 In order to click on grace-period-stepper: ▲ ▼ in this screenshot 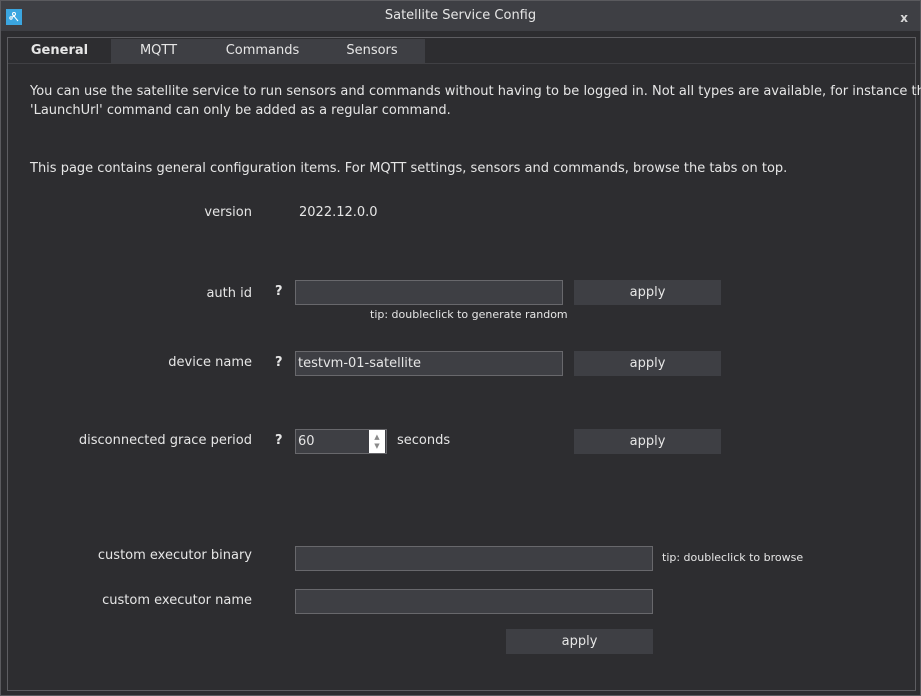, I will do `click(377, 441)`.